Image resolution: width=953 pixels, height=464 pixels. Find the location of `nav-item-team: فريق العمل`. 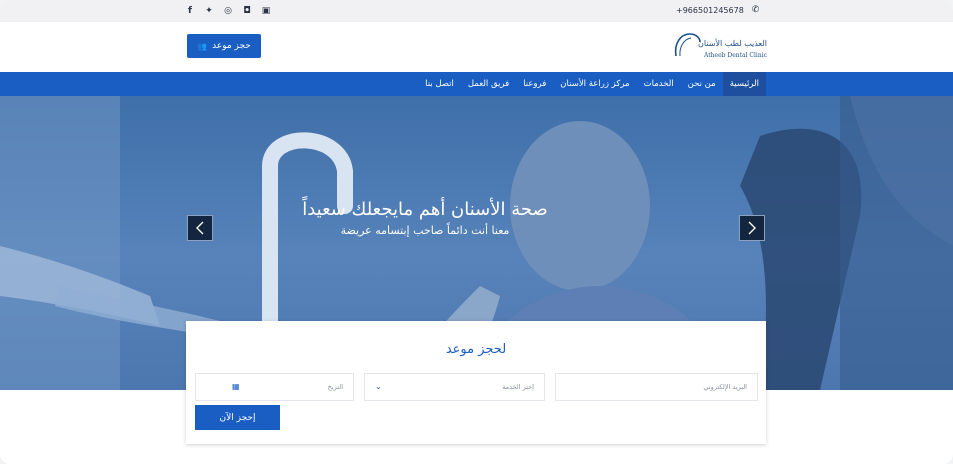

nav-item-team: فريق العمل is located at coordinates (488, 84).